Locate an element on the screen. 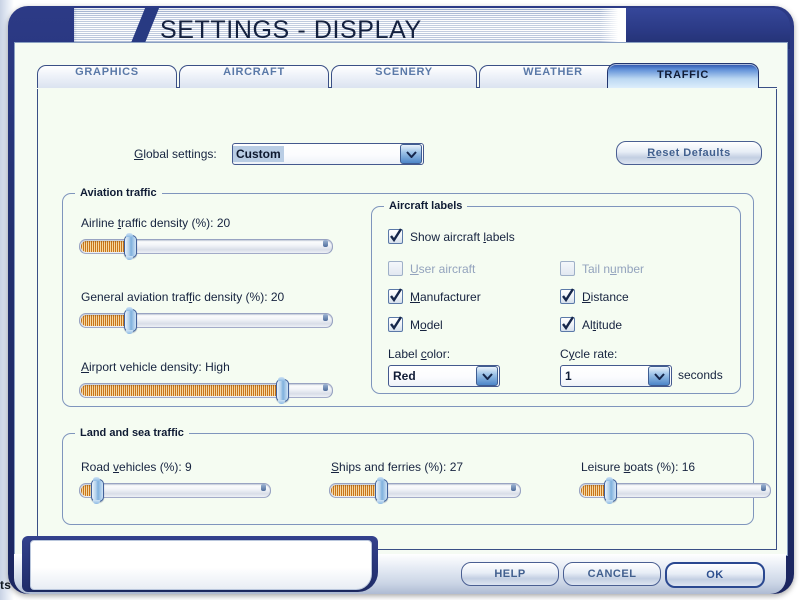  ships-ferries-slider is located at coordinates (425, 490).